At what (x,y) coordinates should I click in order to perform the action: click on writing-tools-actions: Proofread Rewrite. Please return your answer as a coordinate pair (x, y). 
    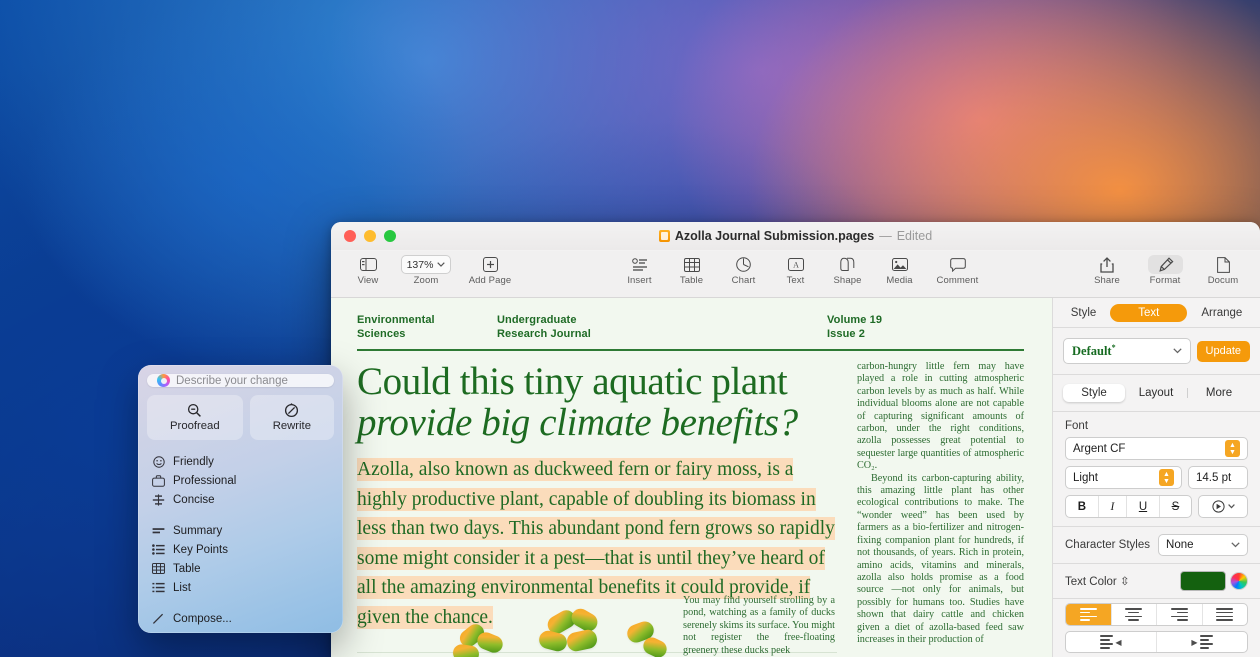
    Looking at the image, I should click on (241, 417).